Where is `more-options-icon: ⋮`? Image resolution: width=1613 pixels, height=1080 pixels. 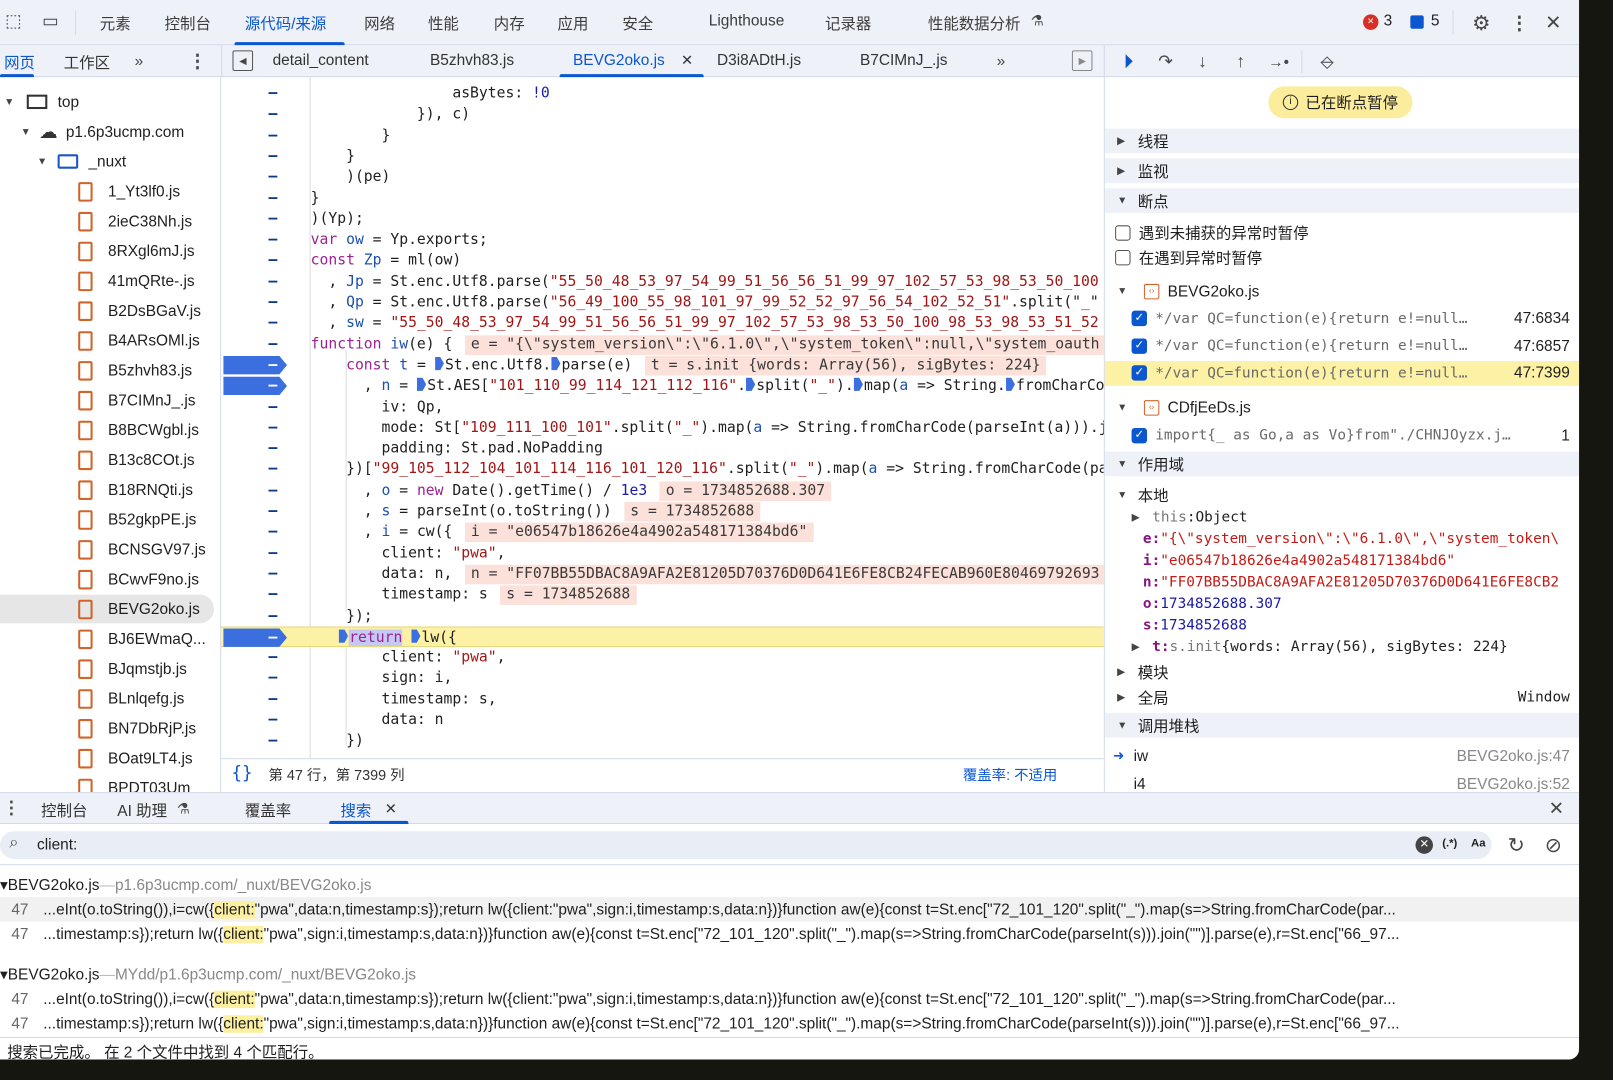
more-options-icon: ⋮ is located at coordinates (1519, 22).